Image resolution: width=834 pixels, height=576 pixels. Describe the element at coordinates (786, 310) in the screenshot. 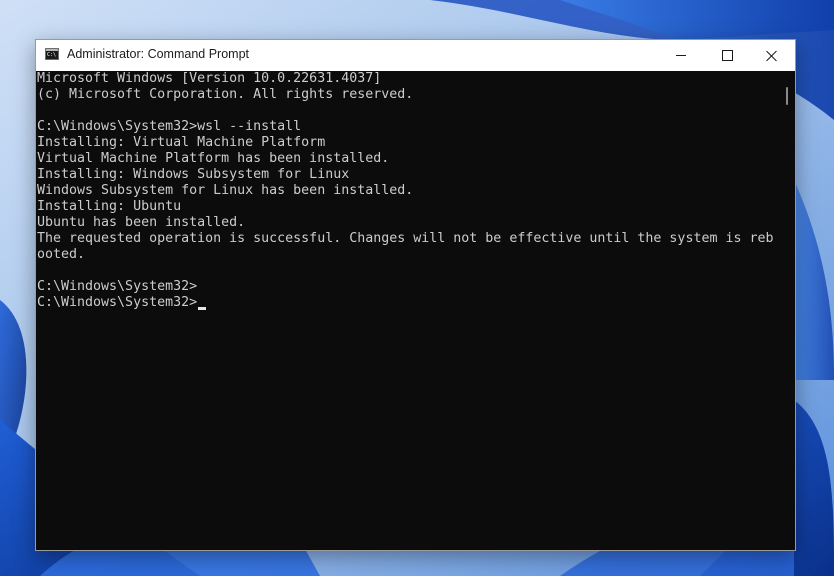

I see `vertical-scrollbar` at that location.